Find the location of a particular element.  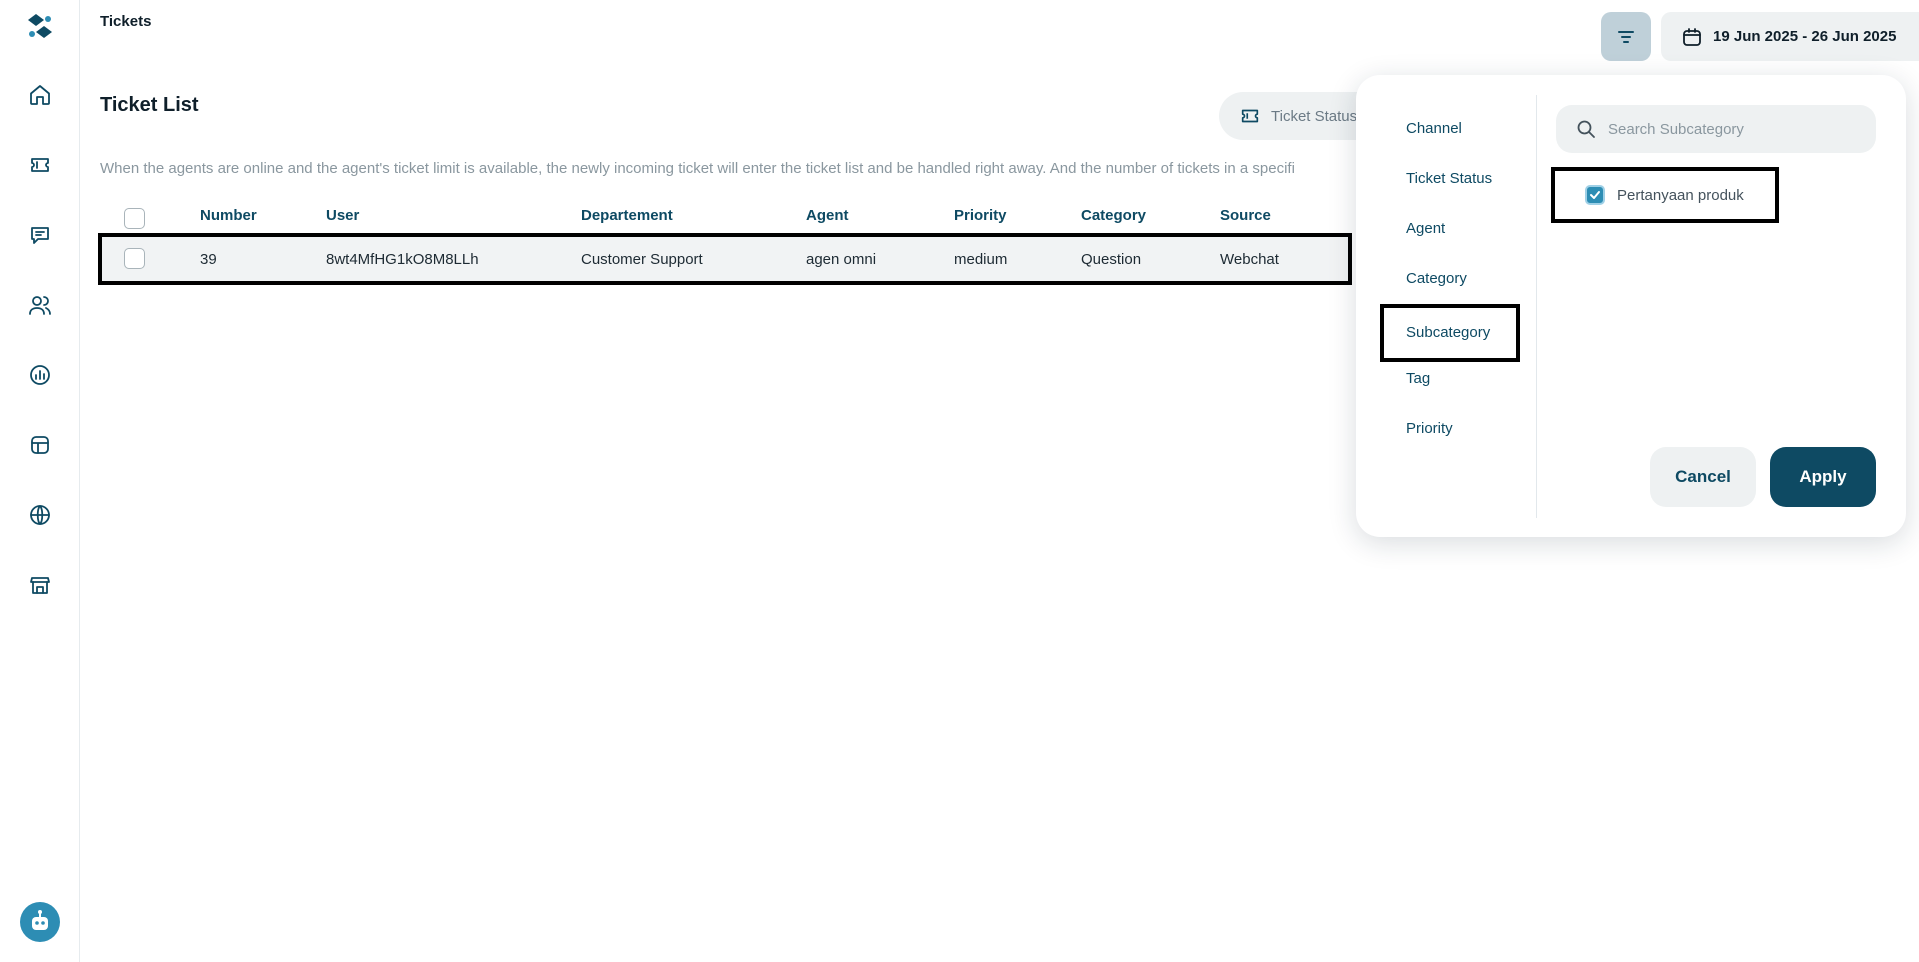

filter-category-priority: Priority is located at coordinates (1429, 428).